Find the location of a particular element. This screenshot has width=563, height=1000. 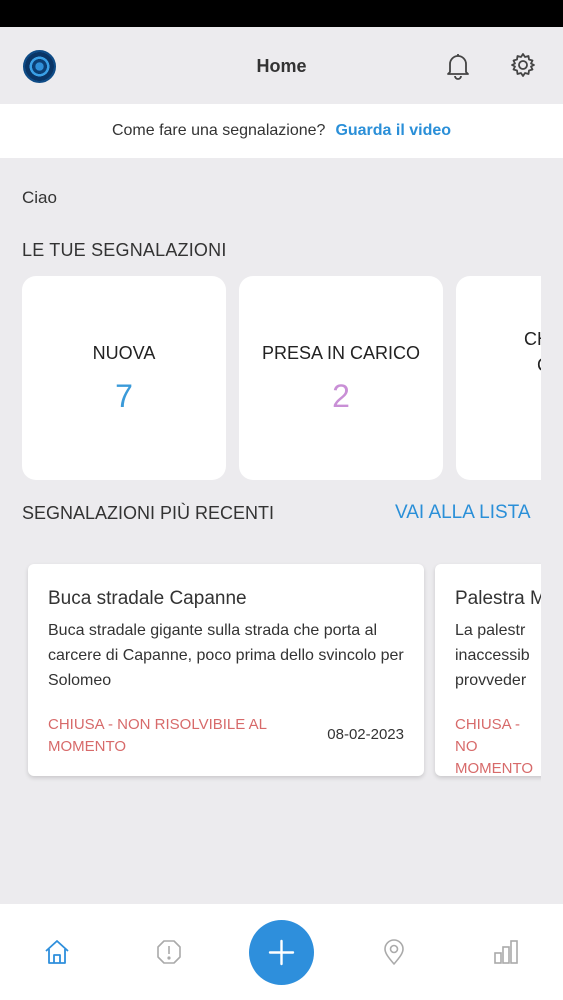

gear-icon is located at coordinates (523, 65).